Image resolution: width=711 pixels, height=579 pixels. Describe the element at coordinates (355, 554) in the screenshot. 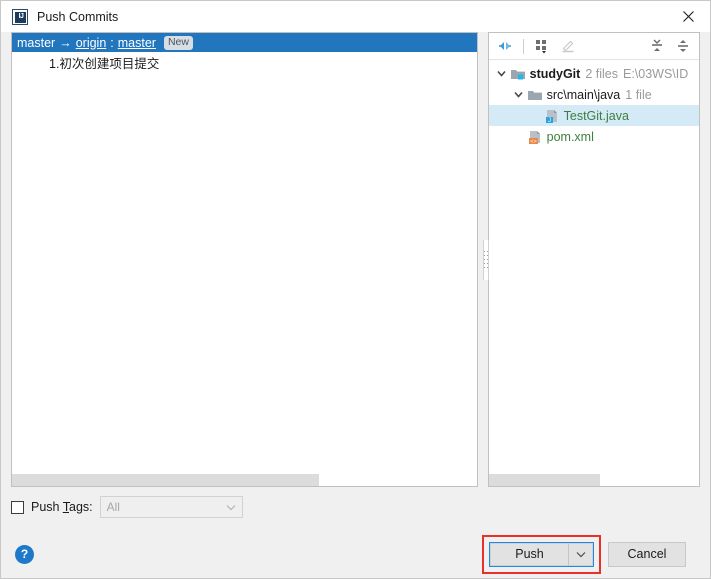

I see `dialog-footer: ? Push Cancel` at that location.